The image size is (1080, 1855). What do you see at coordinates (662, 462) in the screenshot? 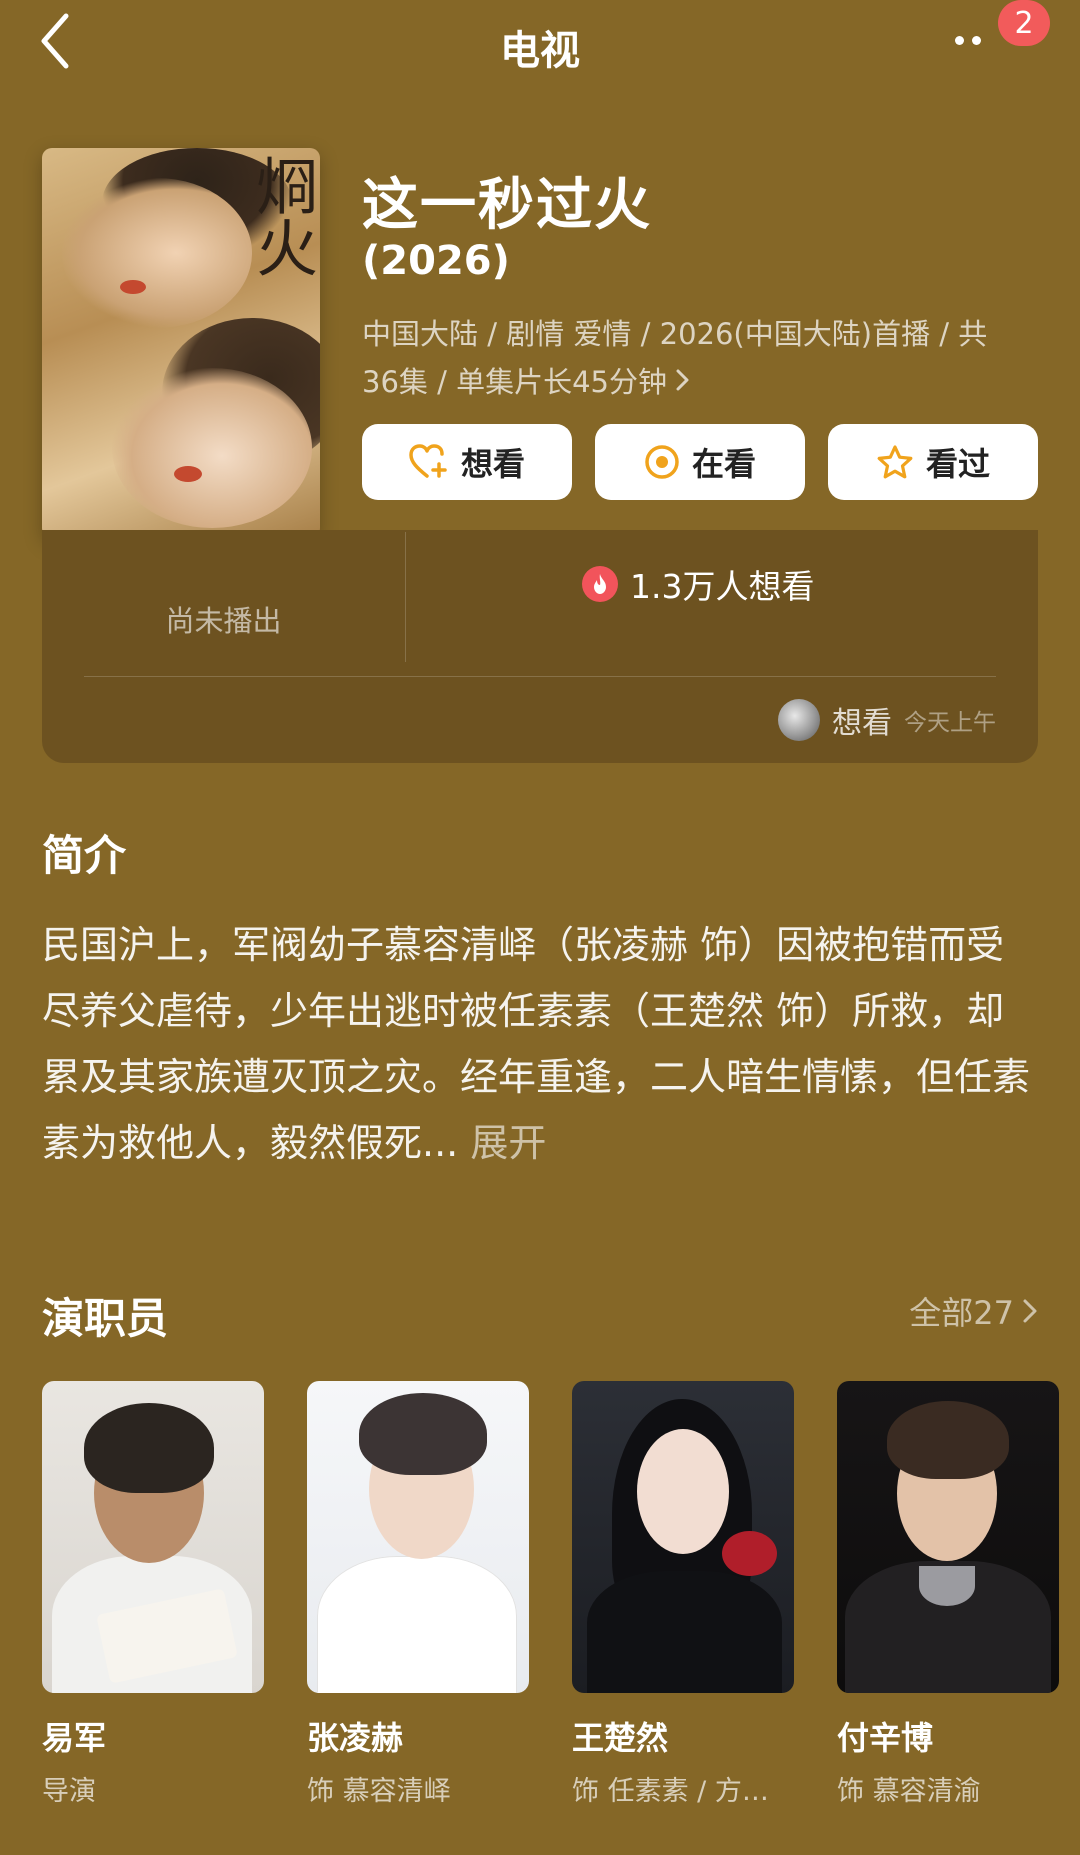
I see `target-circle-icon` at bounding box center [662, 462].